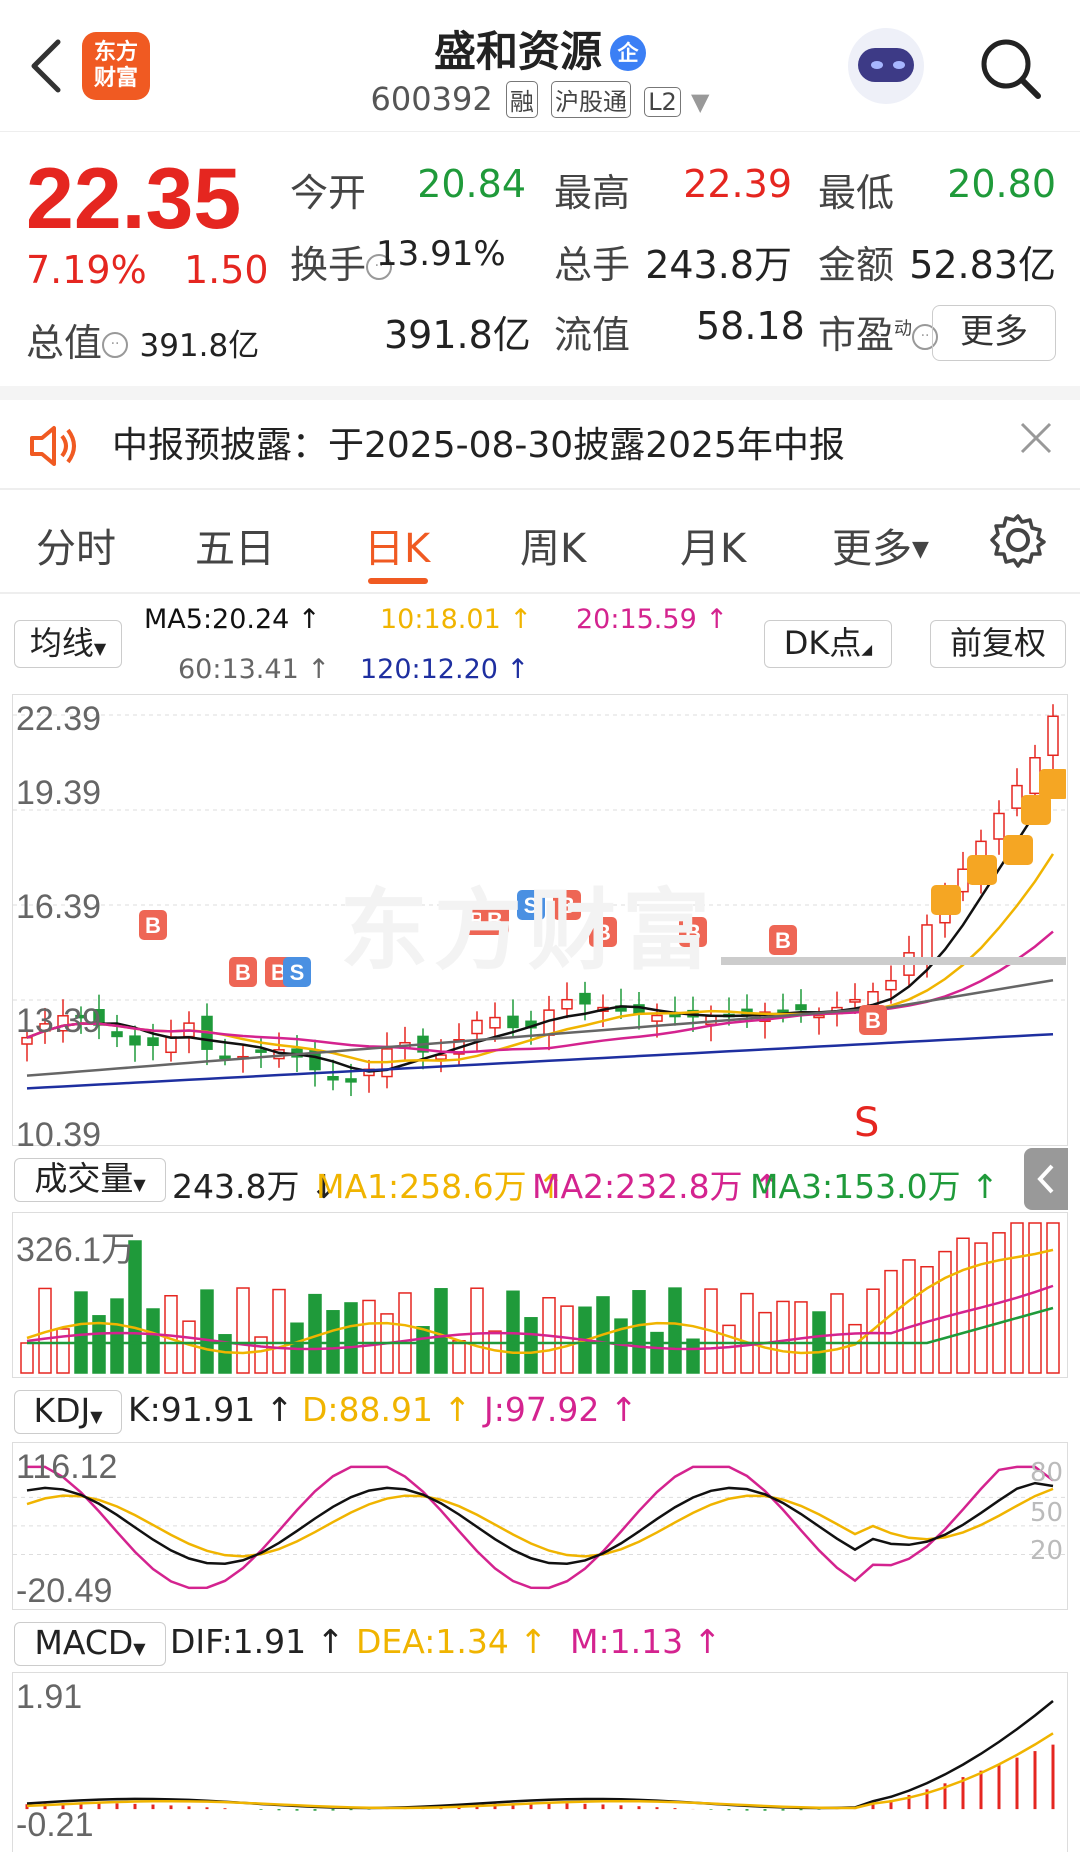 Image resolution: width=1080 pixels, height=1852 pixels. Describe the element at coordinates (255, 1186) in the screenshot. I see `volume-current: 243.8万 ↓` at that location.